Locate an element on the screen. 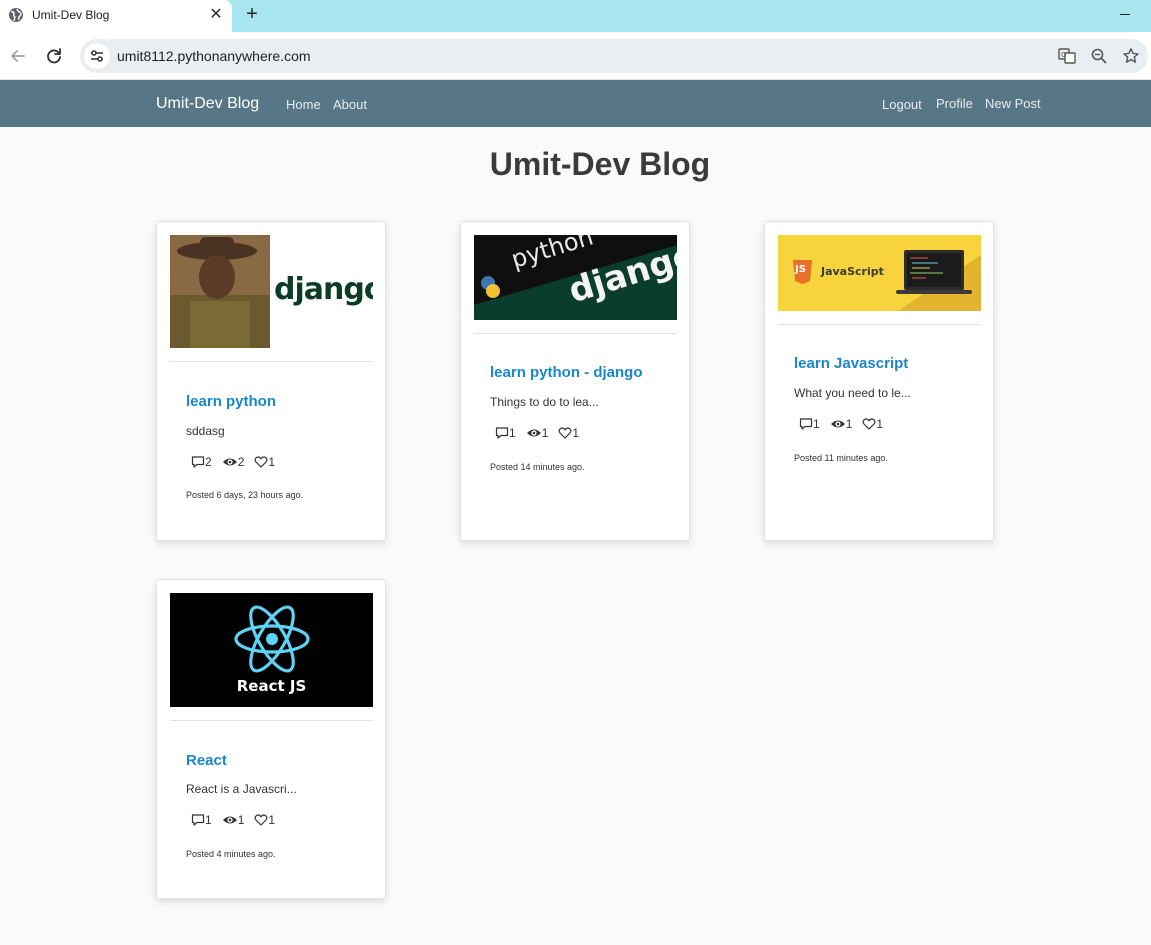 The height and width of the screenshot is (945, 1151). post-date: Posted 14 minutes ago. is located at coordinates (537, 467).